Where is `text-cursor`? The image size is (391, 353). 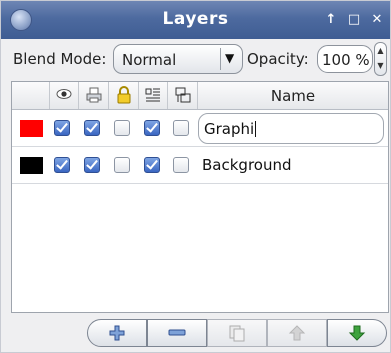 text-cursor is located at coordinates (256, 129).